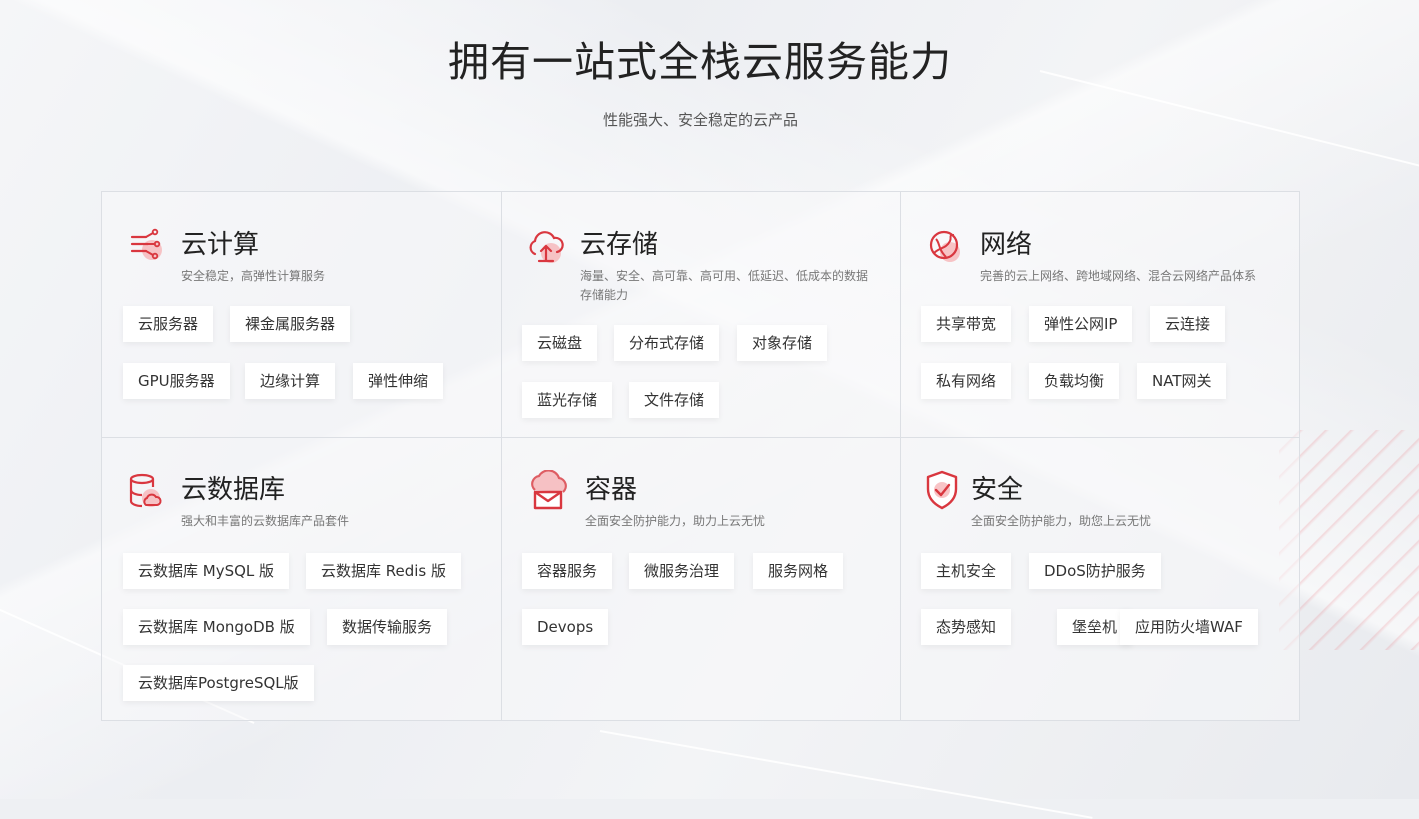 The width and height of the screenshot is (1419, 819). Describe the element at coordinates (1006, 245) in the screenshot. I see `category-title: 网络` at that location.